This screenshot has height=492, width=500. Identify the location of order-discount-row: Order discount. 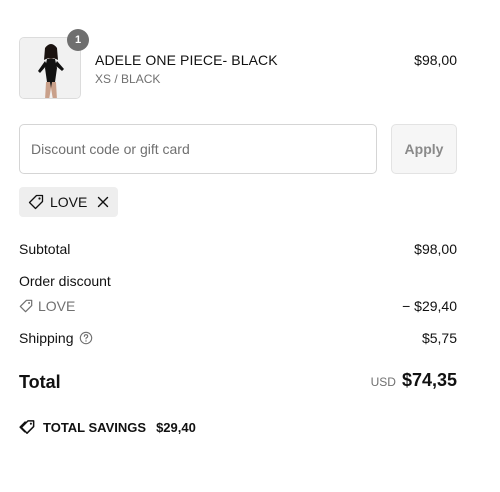
(238, 281).